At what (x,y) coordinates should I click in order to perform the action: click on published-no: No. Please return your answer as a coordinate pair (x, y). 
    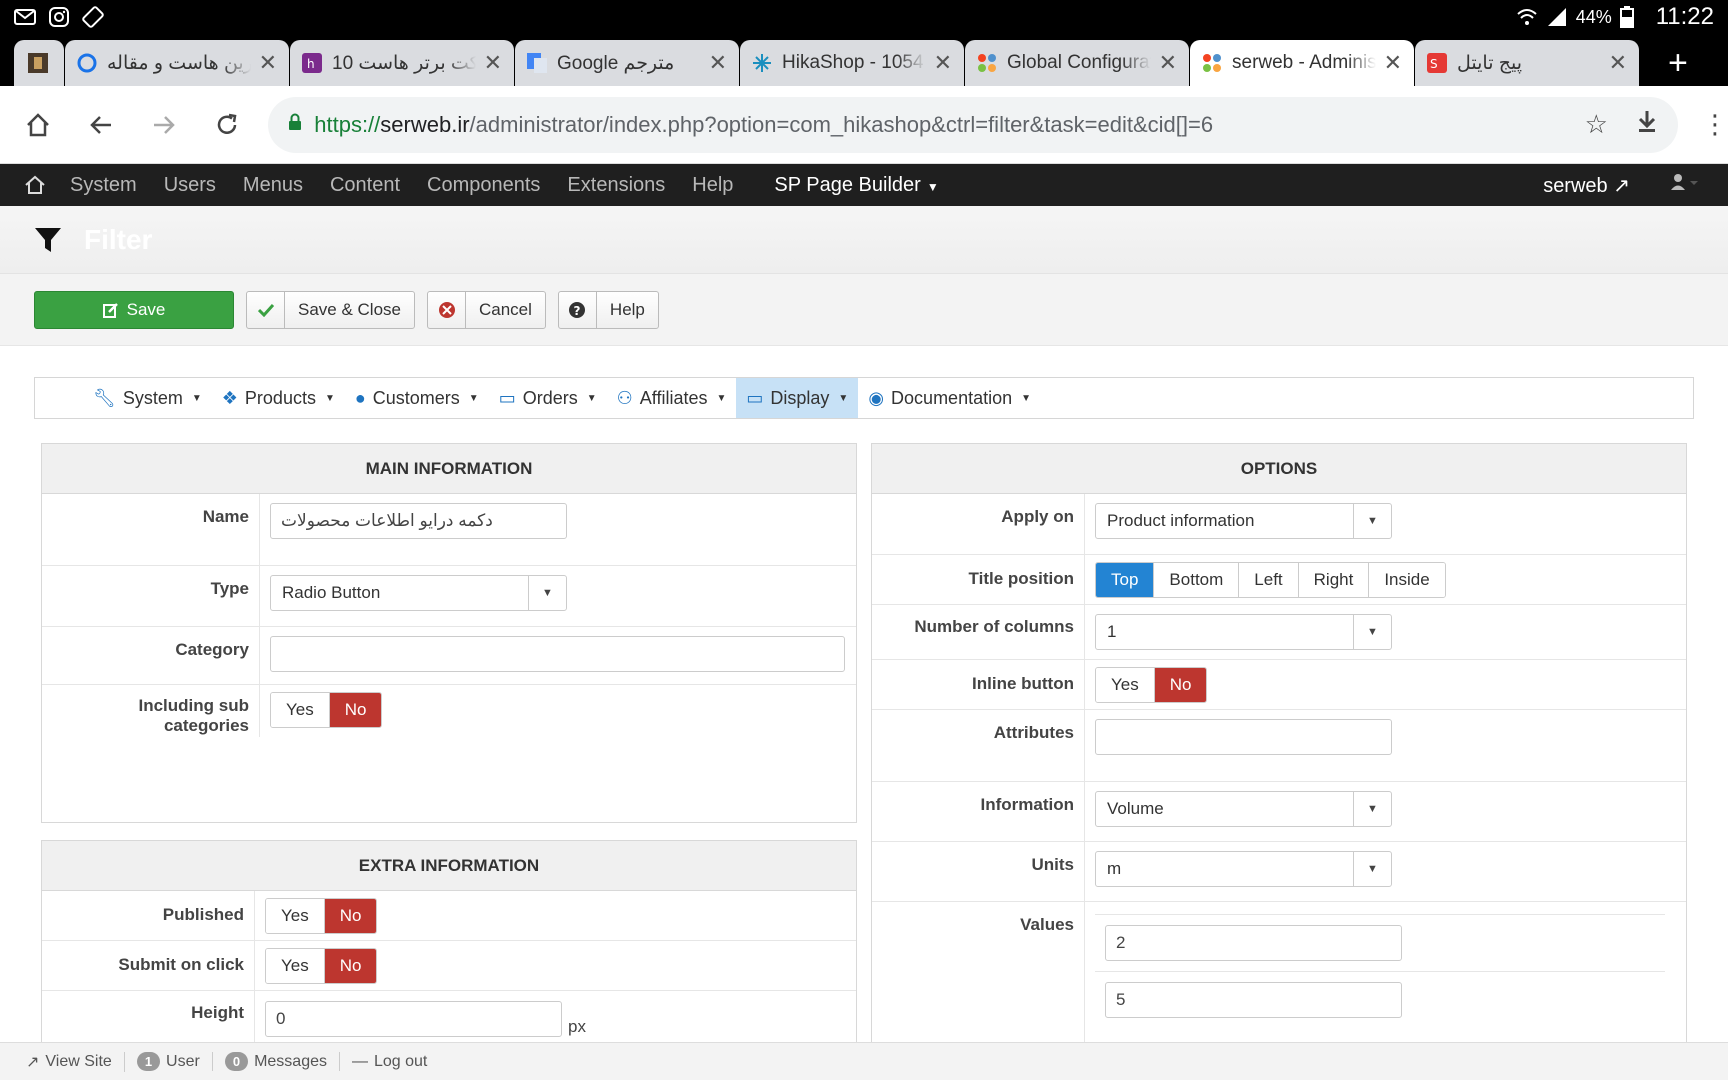
    Looking at the image, I should click on (350, 916).